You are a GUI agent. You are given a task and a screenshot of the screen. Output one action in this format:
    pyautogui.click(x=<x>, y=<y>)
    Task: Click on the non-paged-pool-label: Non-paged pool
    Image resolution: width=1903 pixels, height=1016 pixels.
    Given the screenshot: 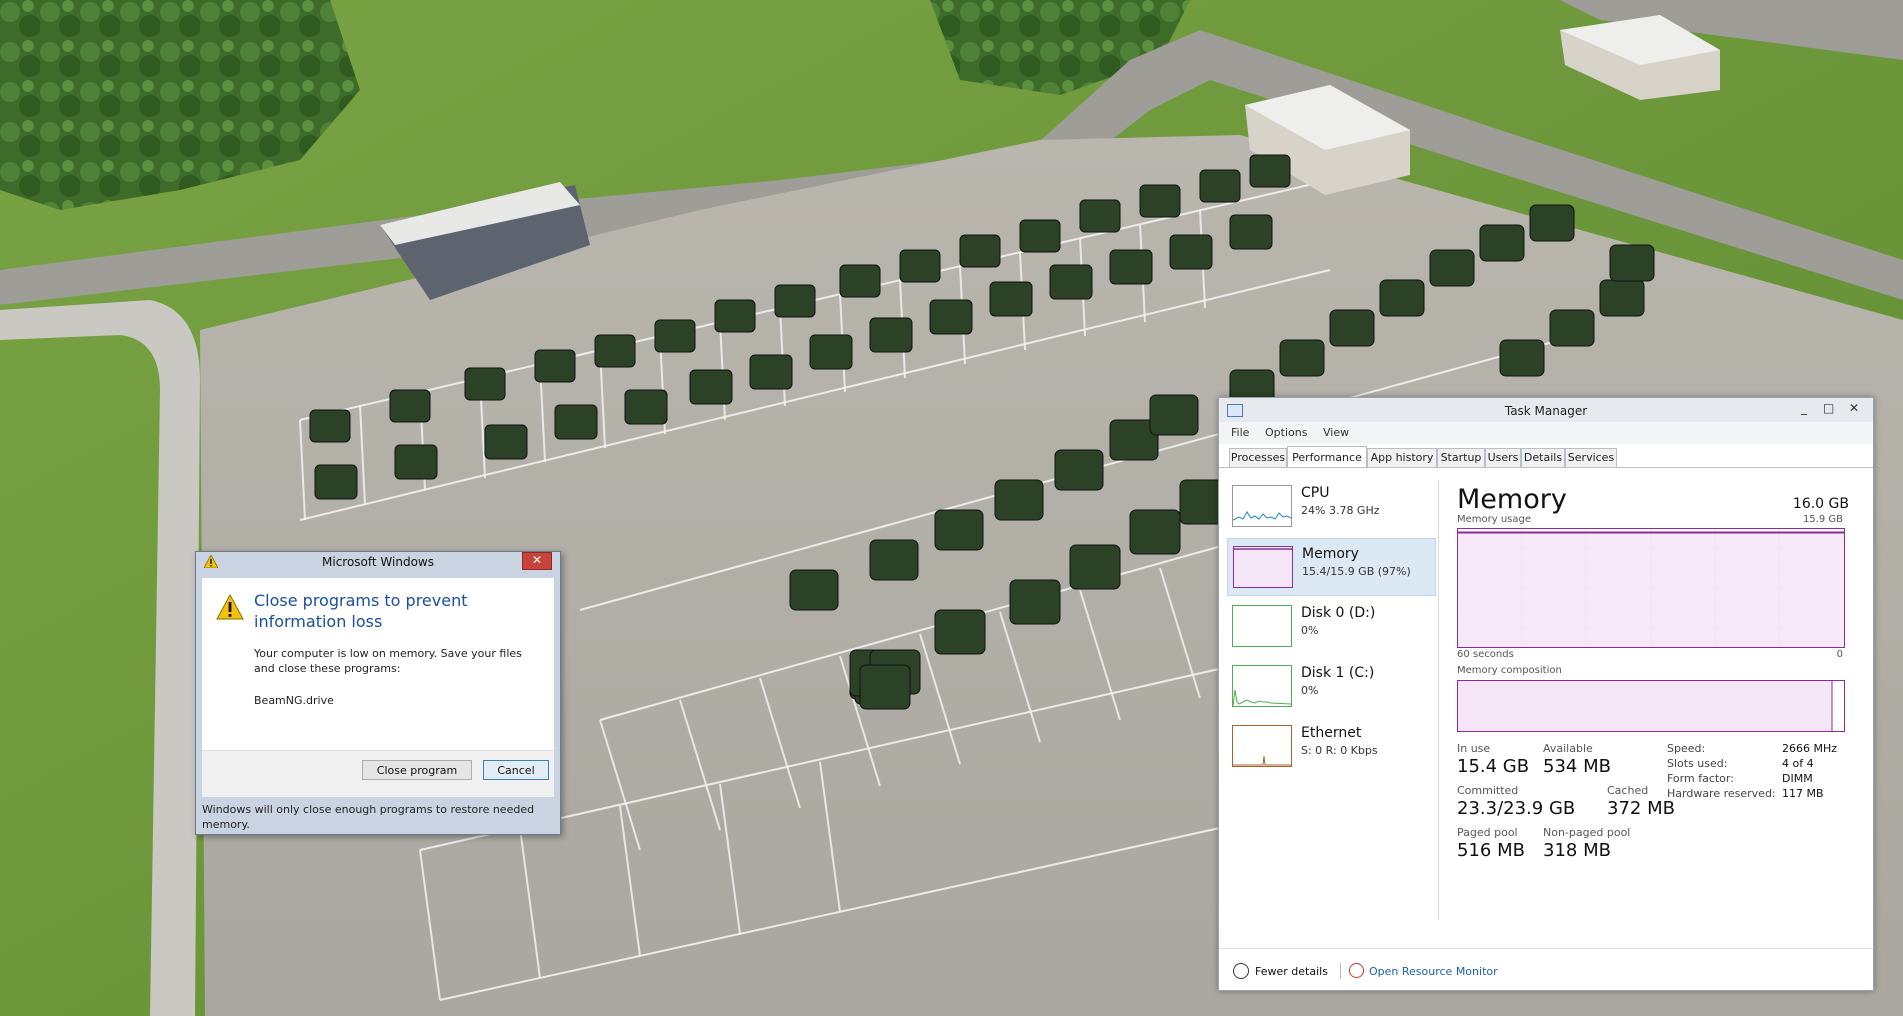 What is the action you would take?
    pyautogui.click(x=1587, y=832)
    